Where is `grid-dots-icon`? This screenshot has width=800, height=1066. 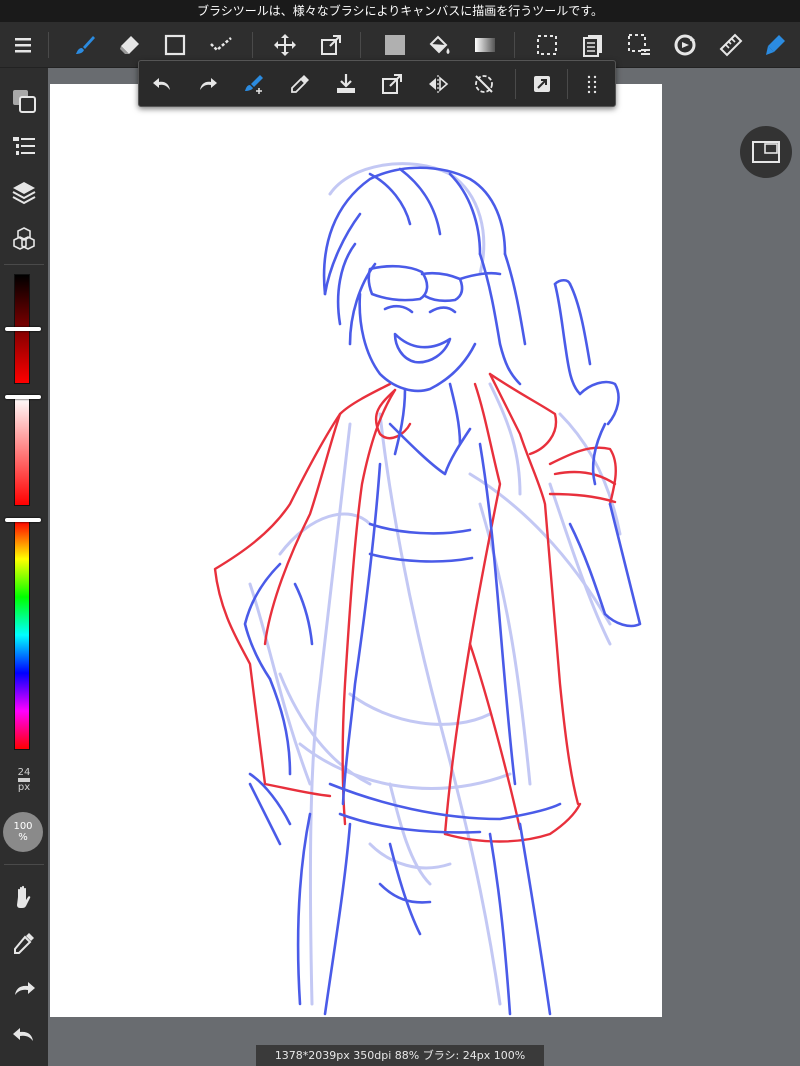
grid-dots-icon is located at coordinates (592, 84).